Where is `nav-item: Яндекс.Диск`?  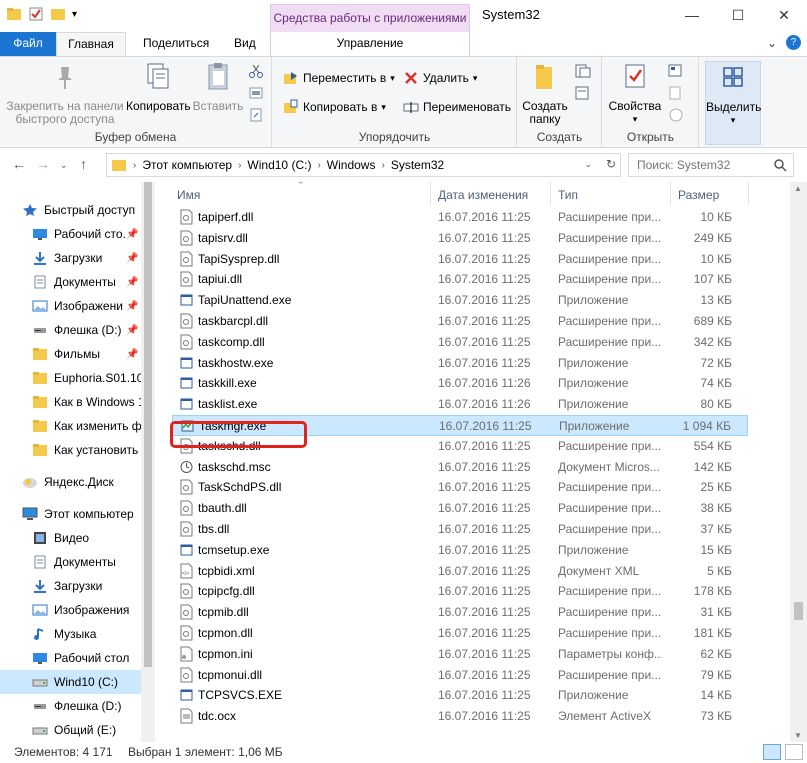
nav-item: Яндекс.Диск is located at coordinates (70, 482).